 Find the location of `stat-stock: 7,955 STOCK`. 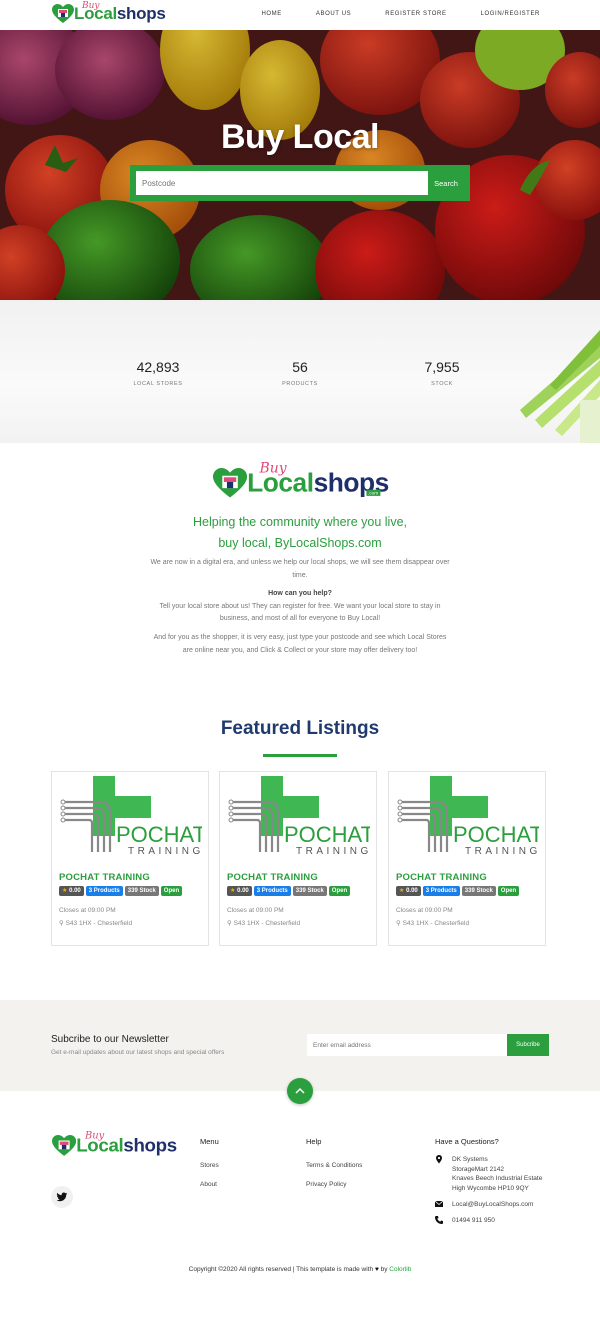

stat-stock: 7,955 STOCK is located at coordinates (442, 373).